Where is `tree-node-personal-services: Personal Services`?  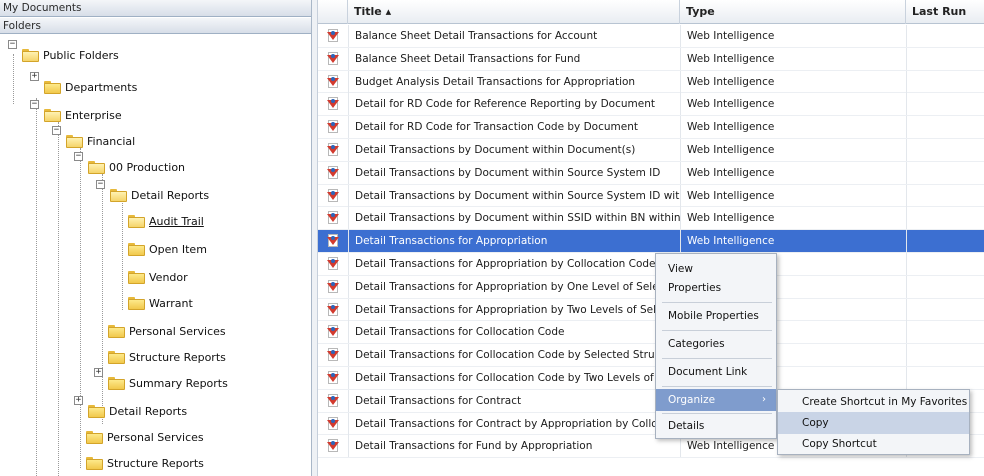
tree-node-personal-services: Personal Services is located at coordinates (167, 331).